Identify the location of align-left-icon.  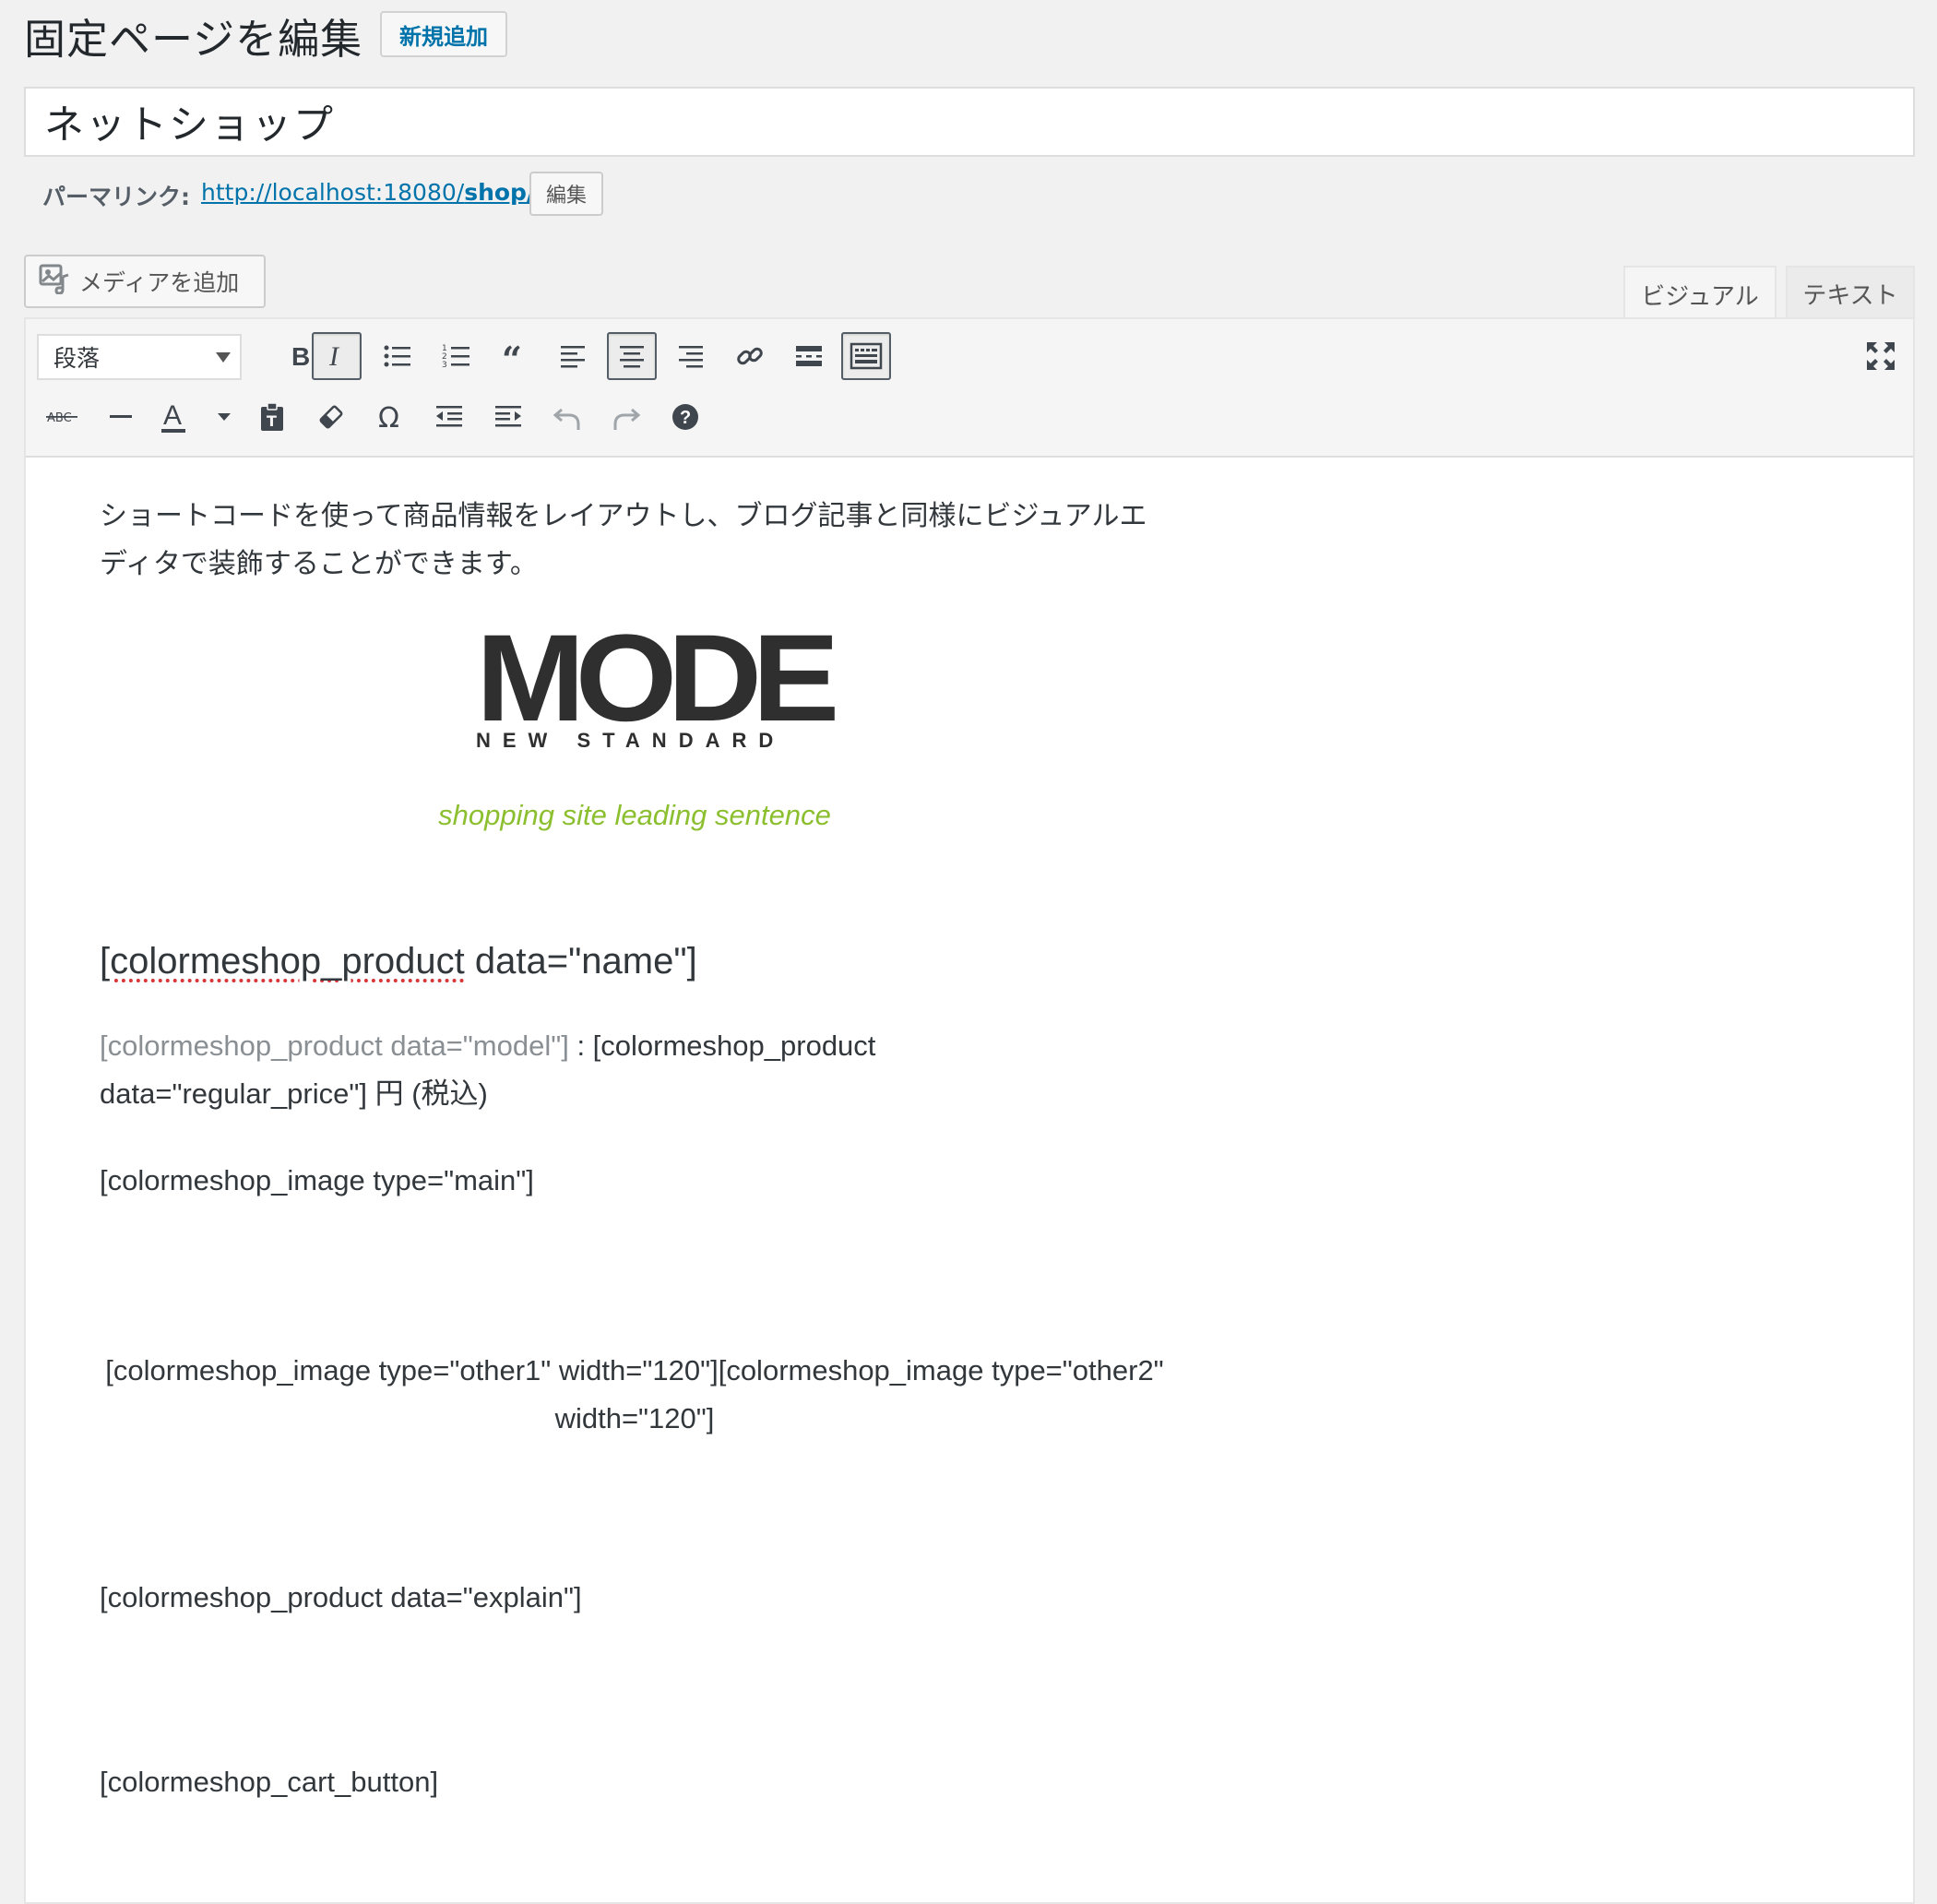
(573, 356).